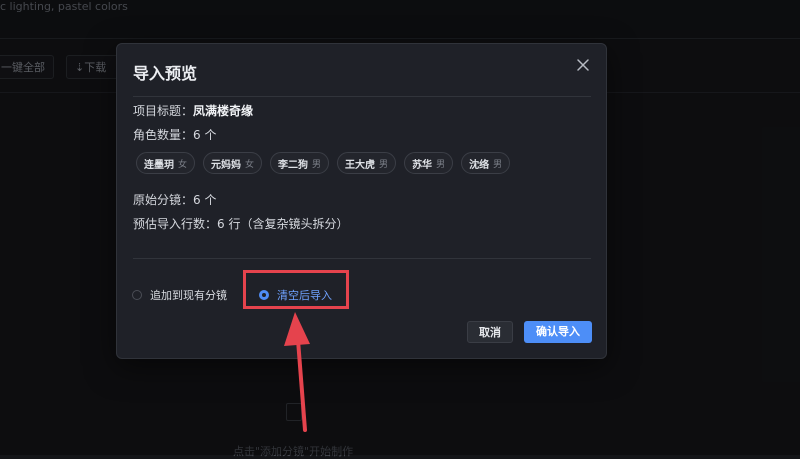  I want to click on character-chip: 李二狗男, so click(300, 163).